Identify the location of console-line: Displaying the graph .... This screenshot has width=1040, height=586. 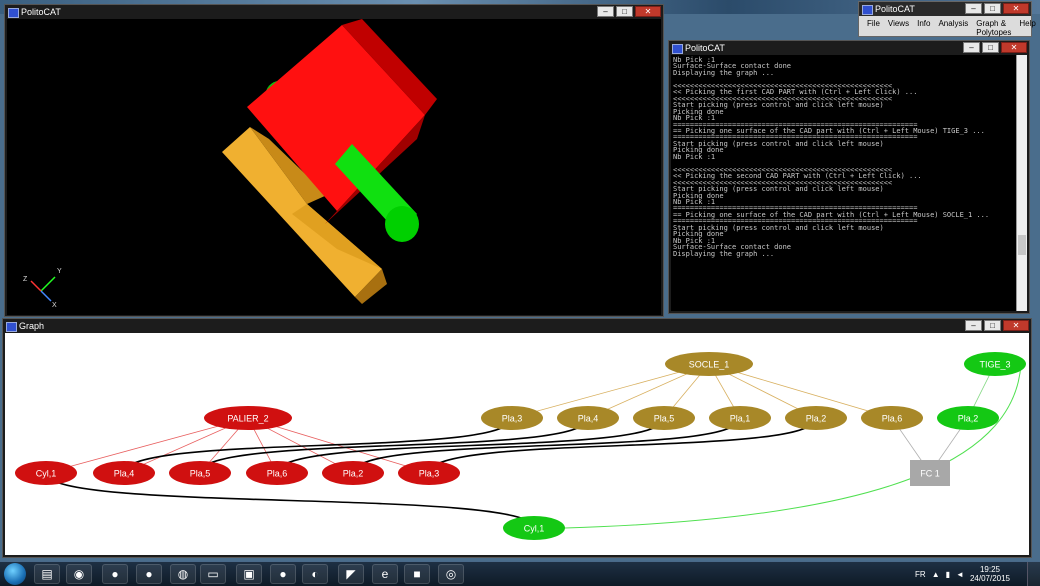
(724, 253).